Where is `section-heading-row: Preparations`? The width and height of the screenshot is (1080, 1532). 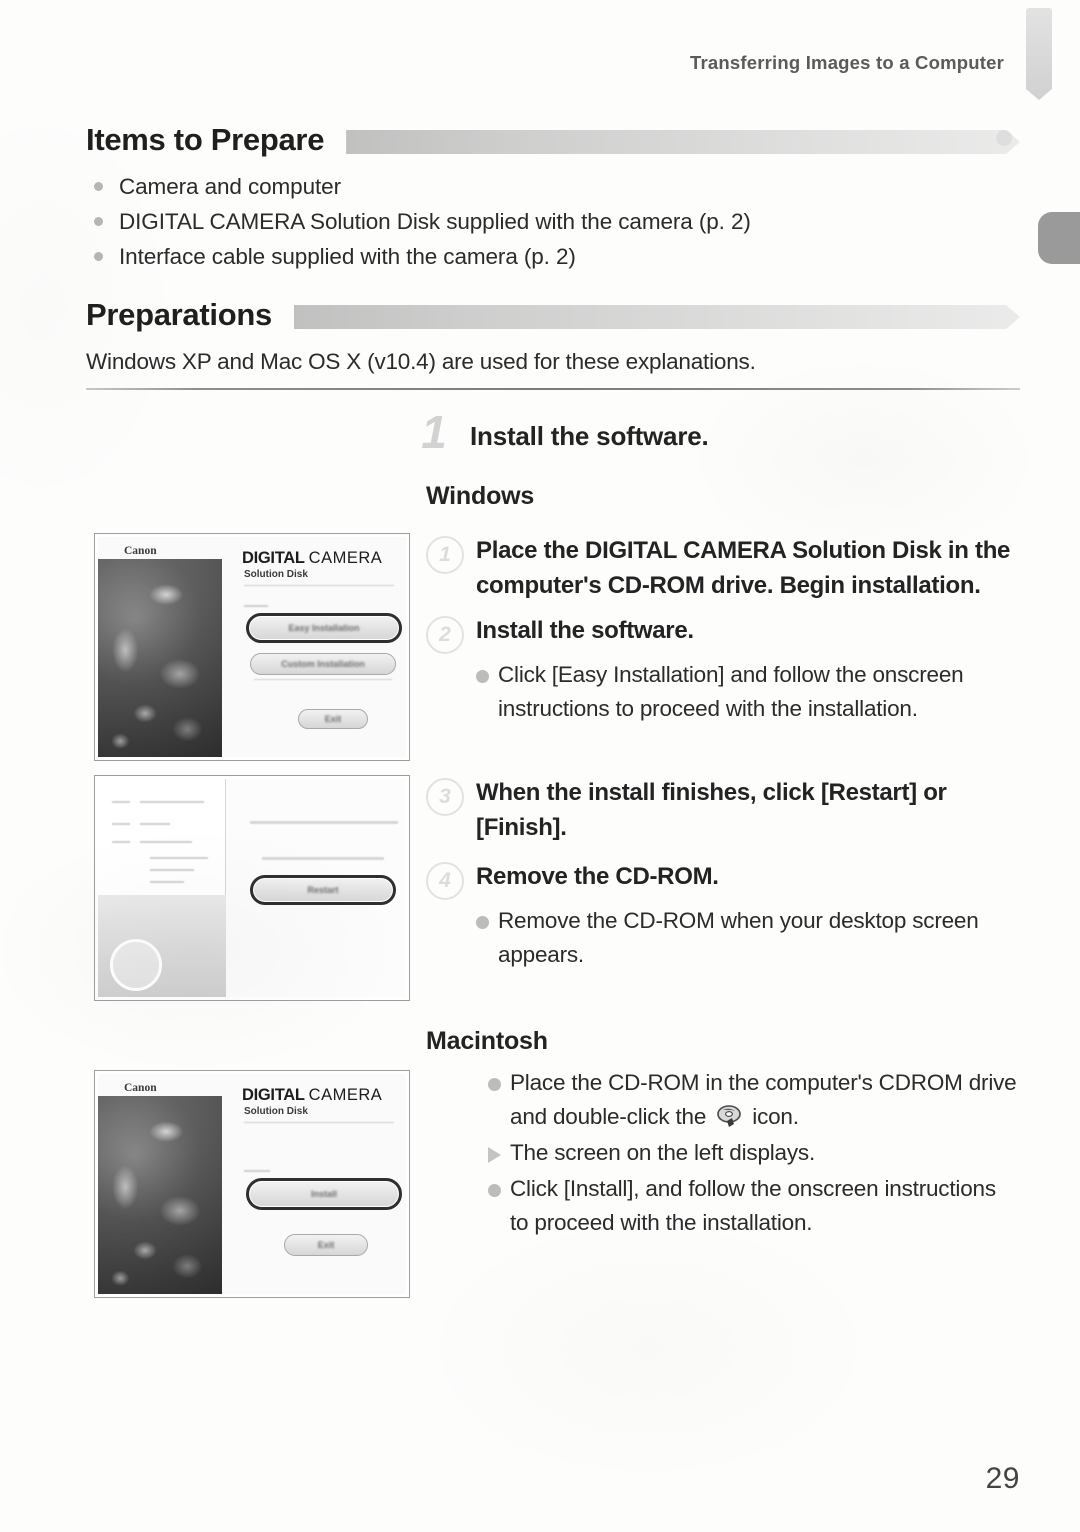 section-heading-row: Preparations is located at coordinates (553, 315).